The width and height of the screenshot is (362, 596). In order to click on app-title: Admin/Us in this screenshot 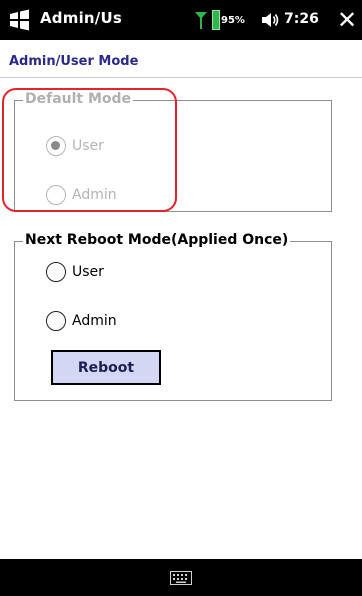, I will do `click(81, 18)`.